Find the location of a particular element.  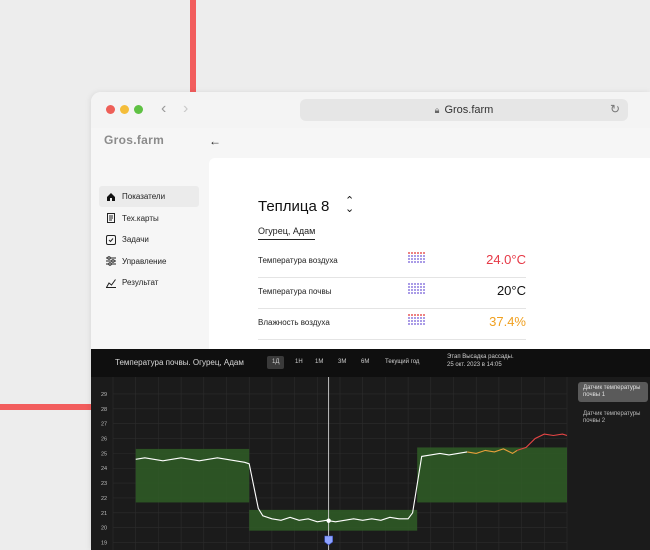

metric-row: Температура воздуха 24.0°C is located at coordinates (392, 262).